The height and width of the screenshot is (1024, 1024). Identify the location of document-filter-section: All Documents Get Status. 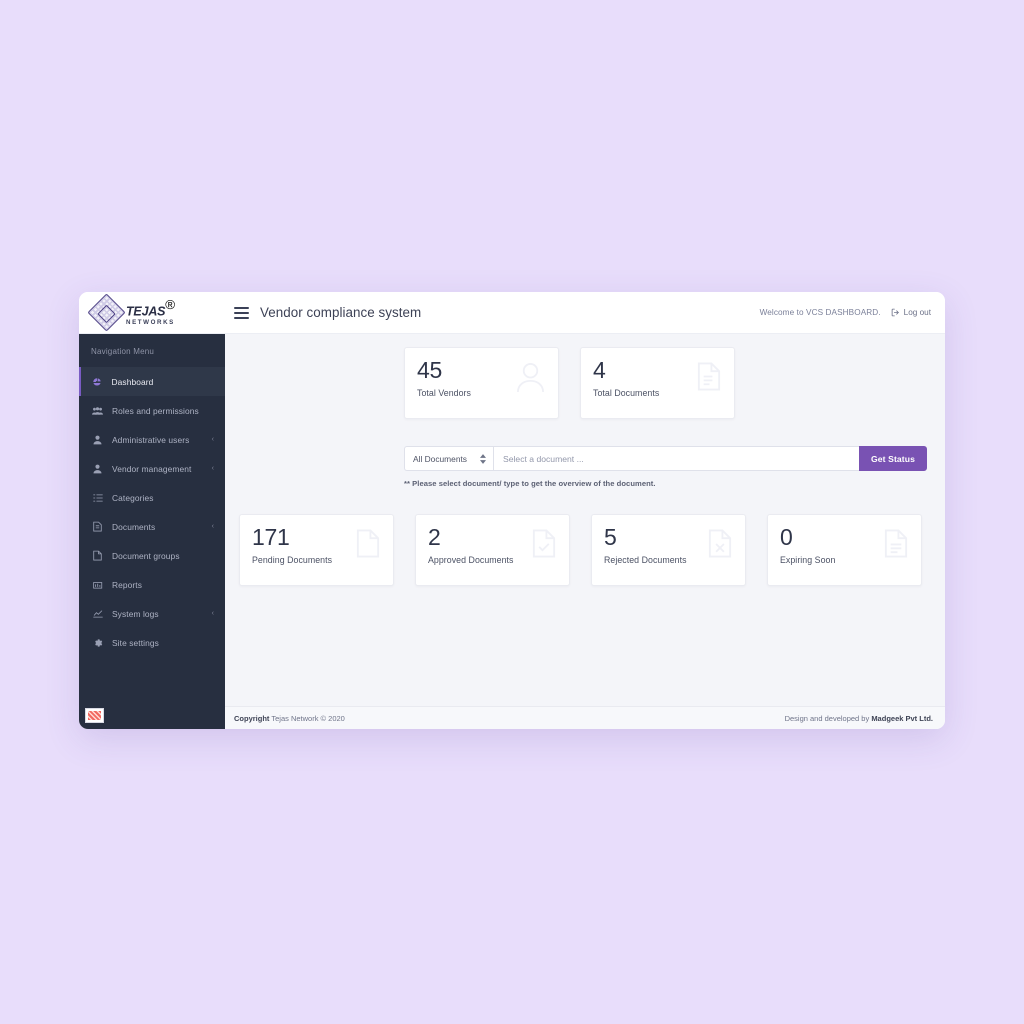
(583, 467).